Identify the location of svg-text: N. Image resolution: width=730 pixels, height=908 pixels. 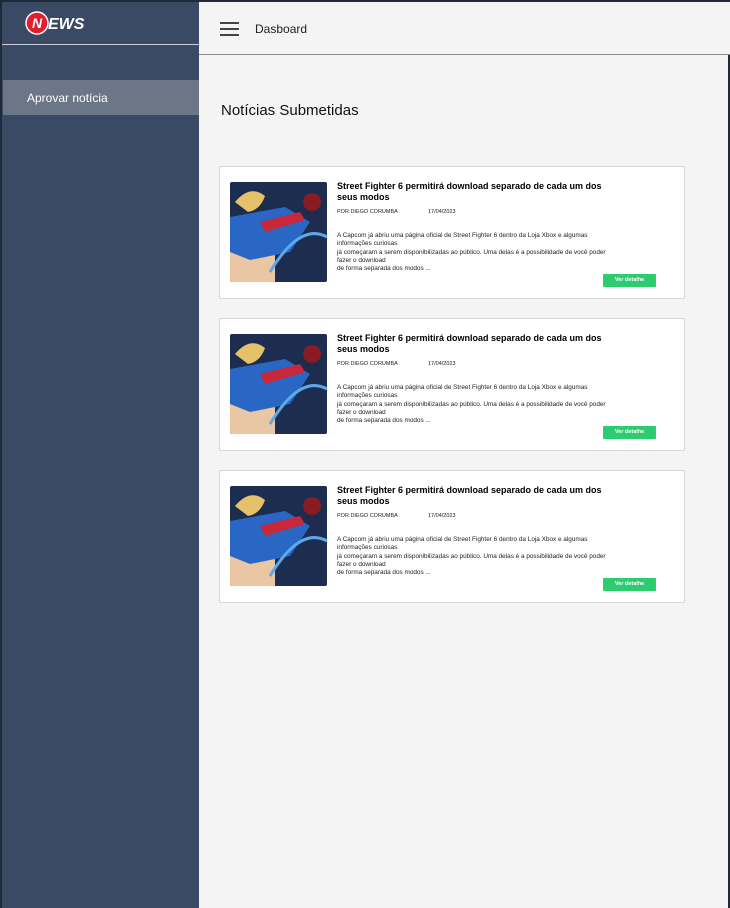
(37, 23).